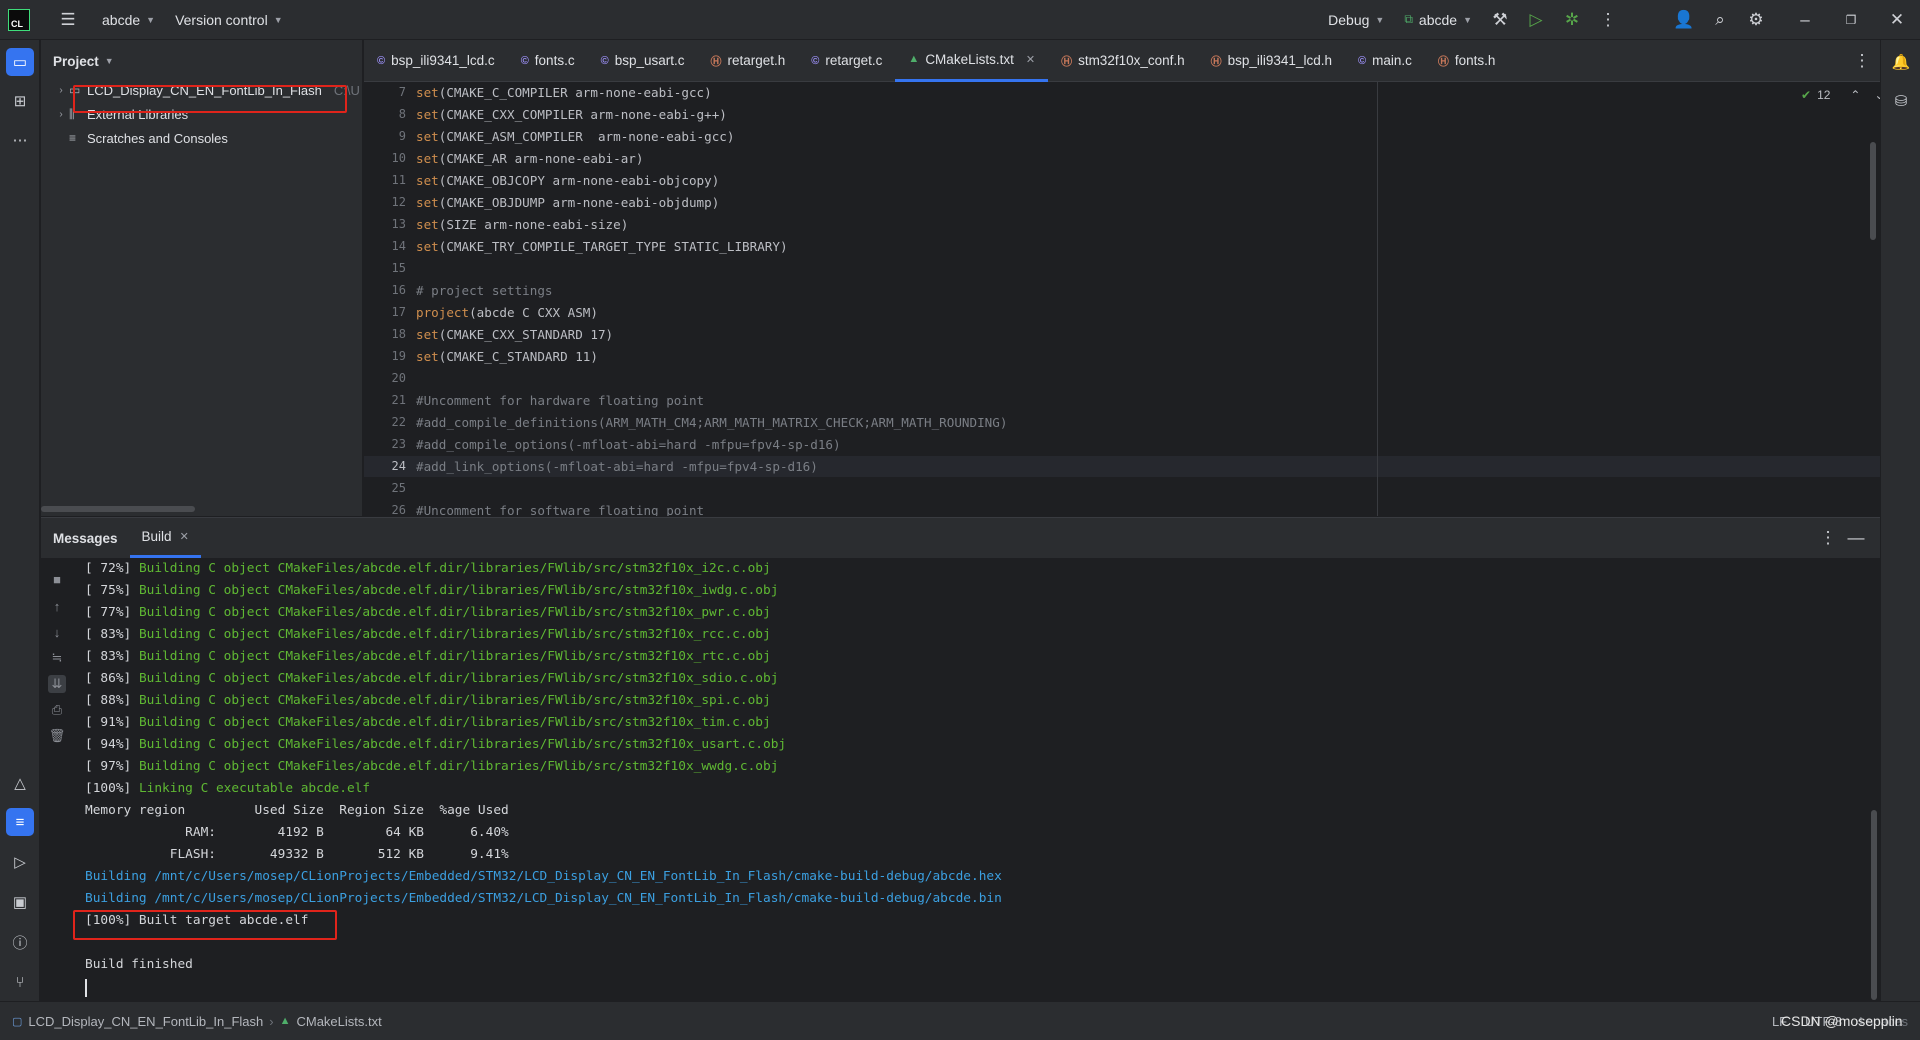 The width and height of the screenshot is (1920, 1040). Describe the element at coordinates (386, 114) in the screenshot. I see `line-number: 8` at that location.